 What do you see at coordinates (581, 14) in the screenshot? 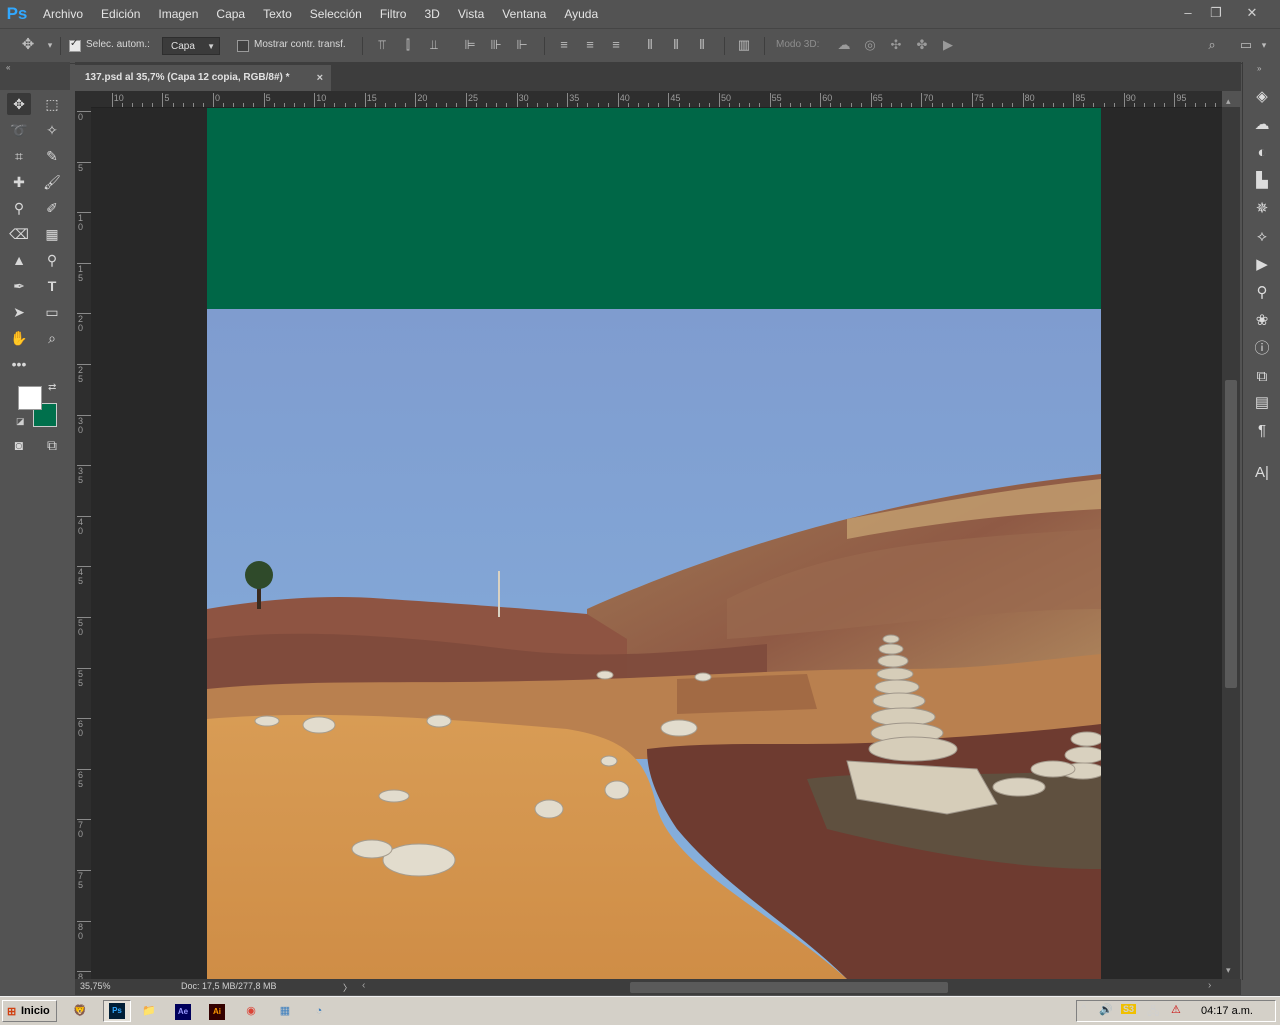
I see `menu-ayuda: Ayuda` at bounding box center [581, 14].